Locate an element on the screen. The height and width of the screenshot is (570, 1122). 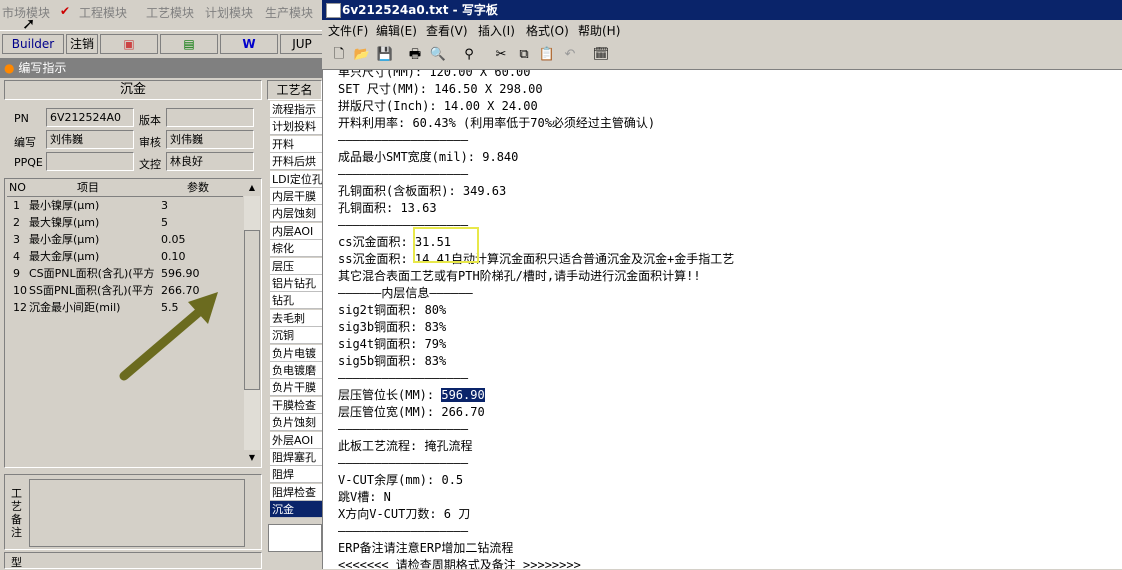
bg-menu-bar: 市场模块 ✔ 工程模块 工艺模块 计划模块 生产模块 ➚ is located at coordinates (165, 16).